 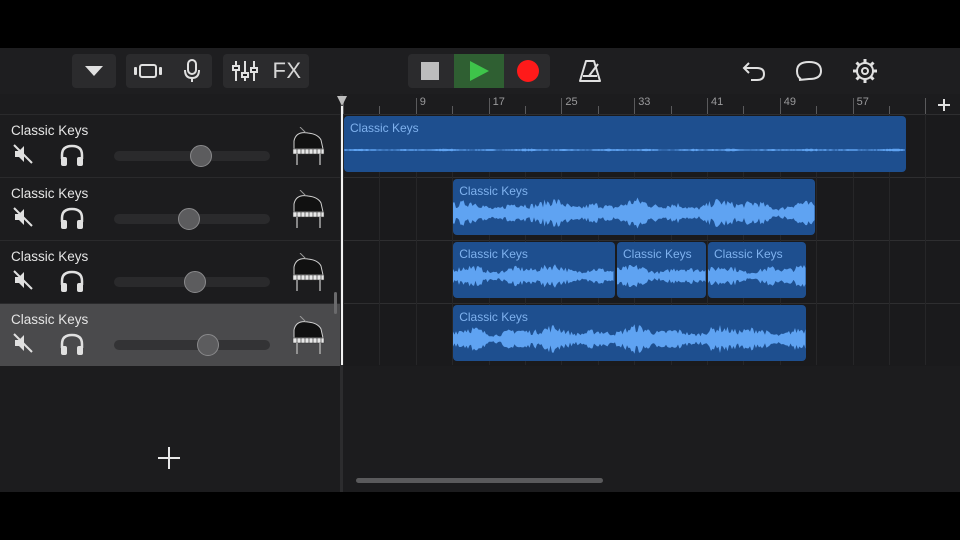 I want to click on ruler-bar-label: 9, so click(x=422, y=102).